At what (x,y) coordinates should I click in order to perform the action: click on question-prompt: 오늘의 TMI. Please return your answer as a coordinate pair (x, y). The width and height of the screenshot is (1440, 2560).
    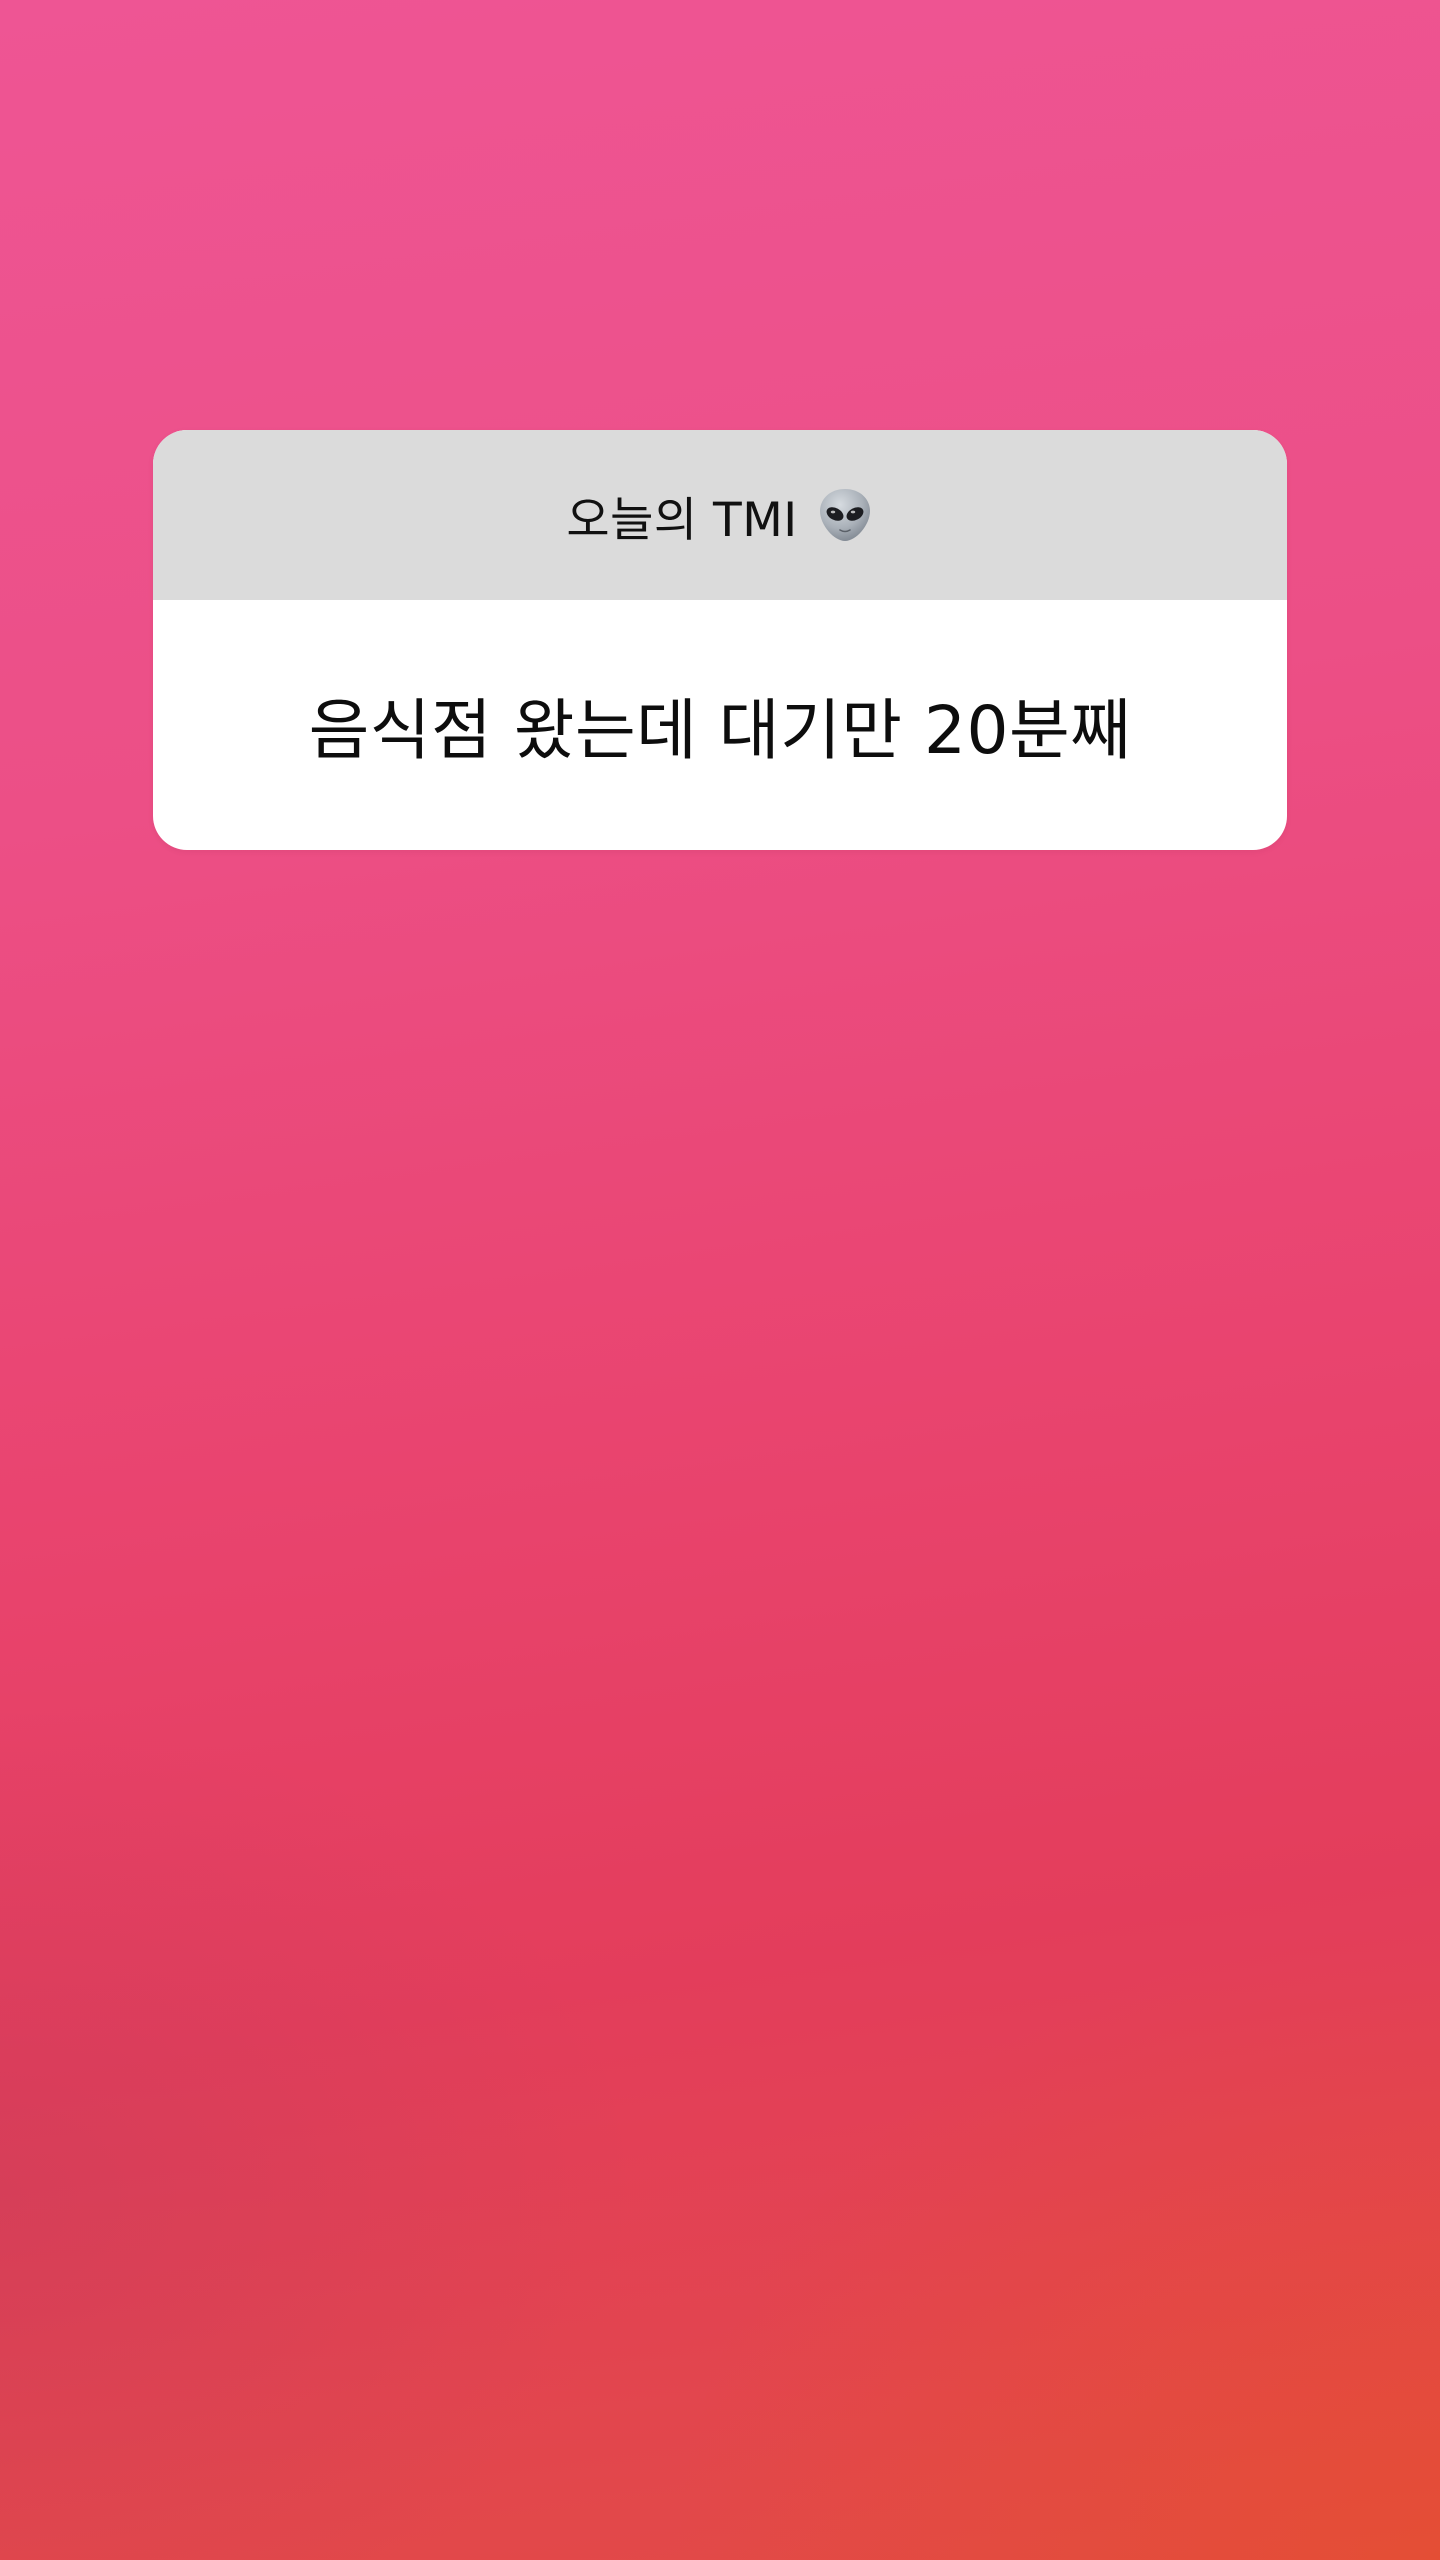
    Looking at the image, I should click on (682, 520).